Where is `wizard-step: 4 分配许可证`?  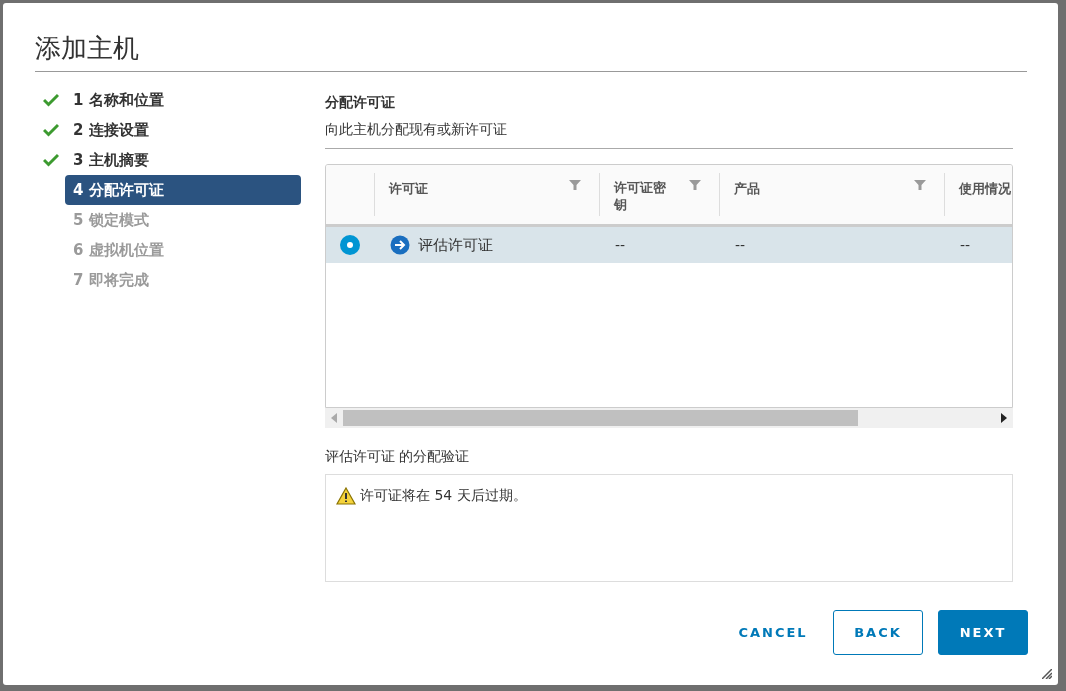
wizard-step: 4 分配许可证 is located at coordinates (183, 190).